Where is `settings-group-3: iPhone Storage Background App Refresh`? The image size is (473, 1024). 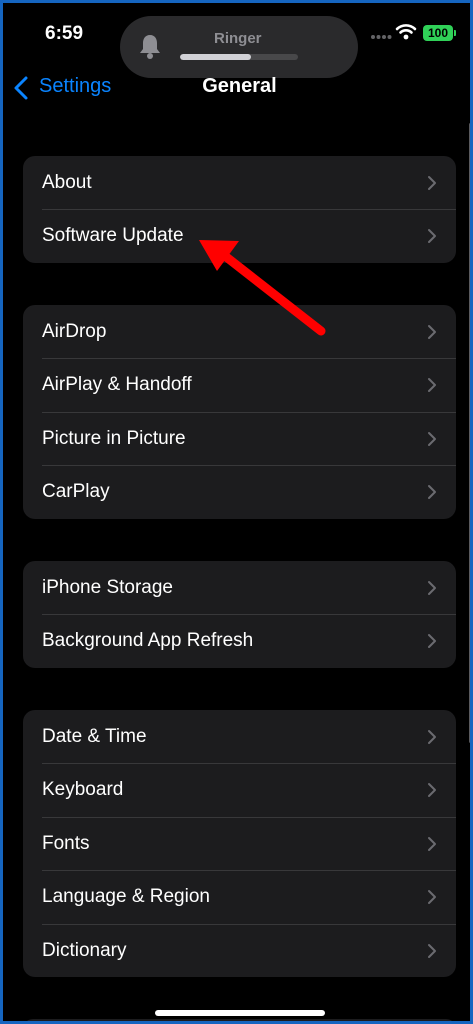 settings-group-3: iPhone Storage Background App Refresh is located at coordinates (239, 614).